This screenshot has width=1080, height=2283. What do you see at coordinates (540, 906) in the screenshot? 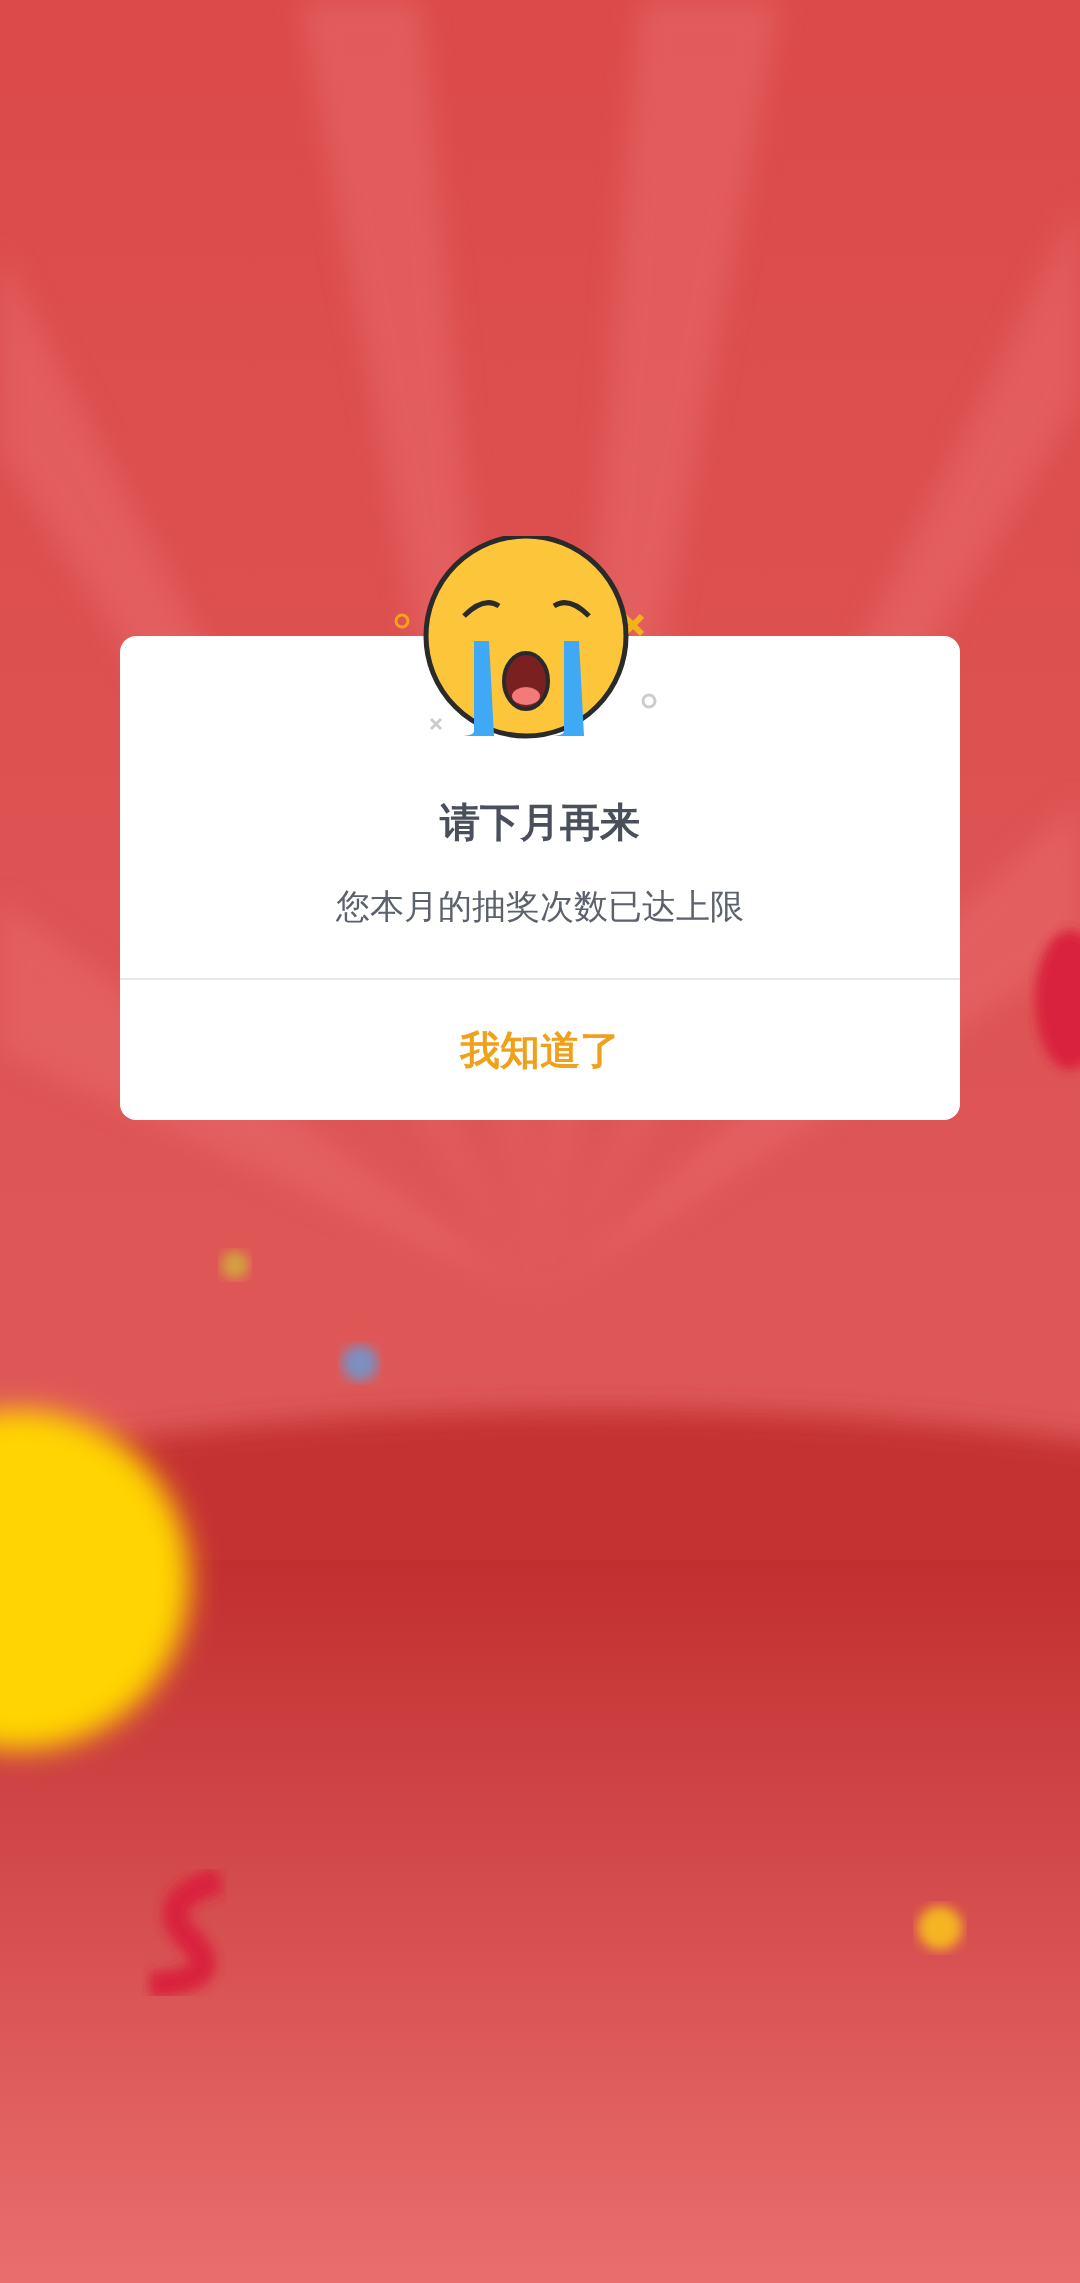
I see `dialog-message: 您本月的抽奖次数已达上限` at bounding box center [540, 906].